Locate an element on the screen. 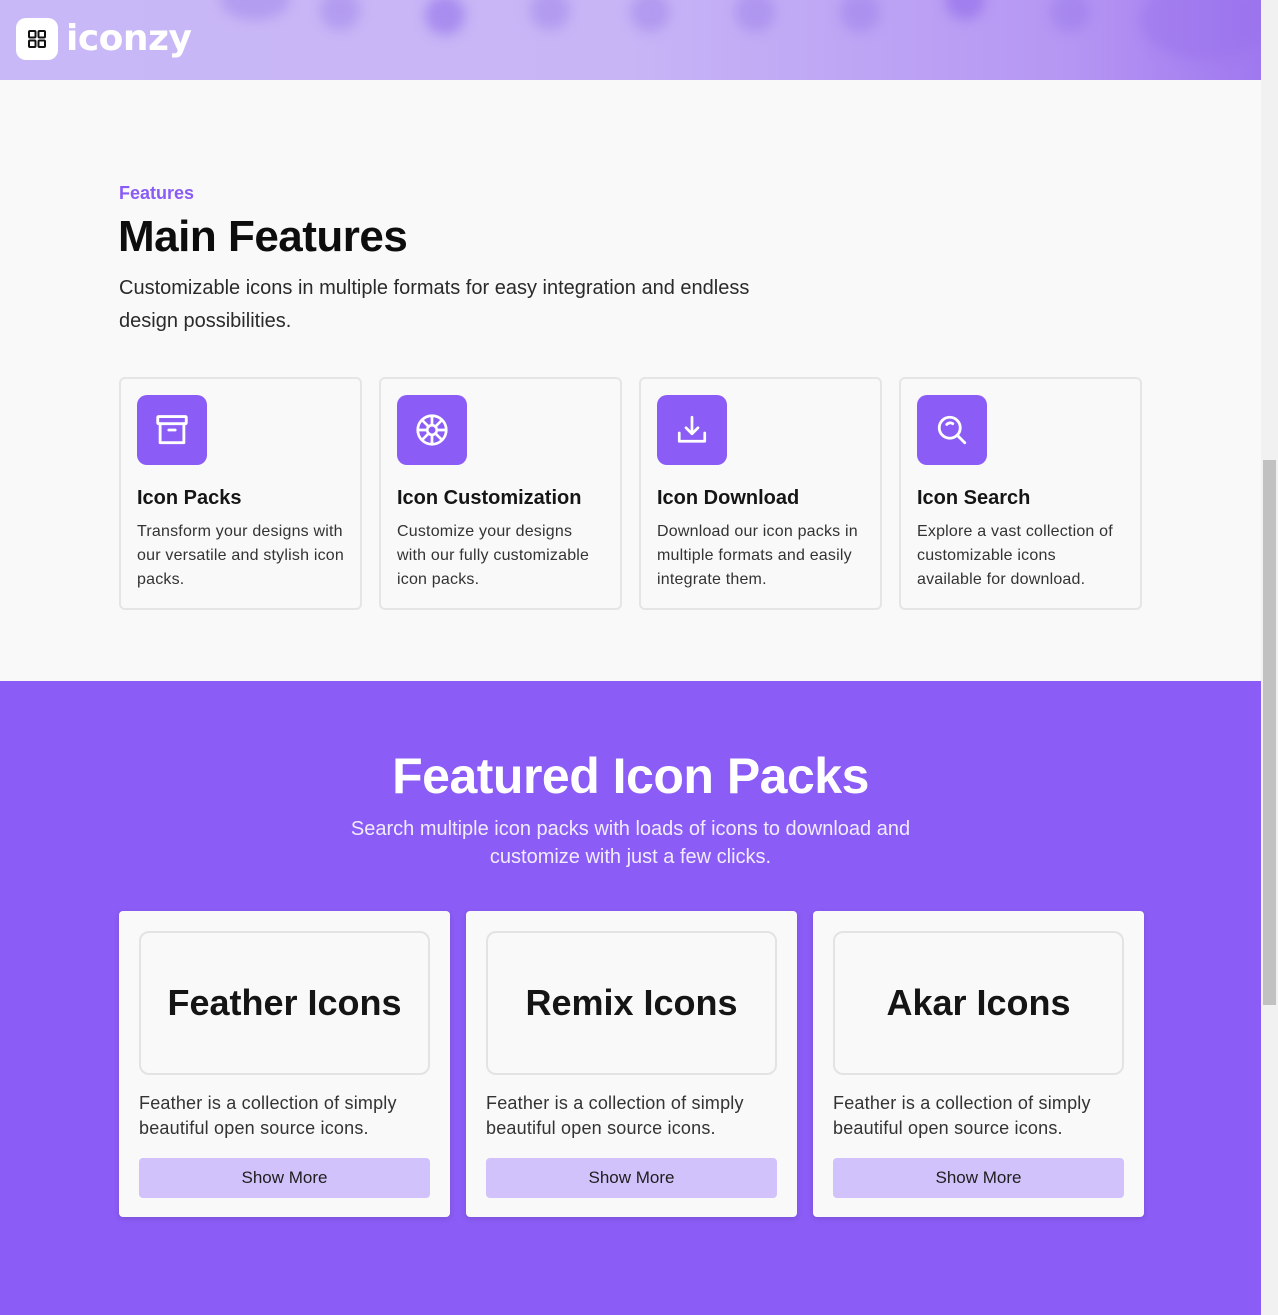 This screenshot has height=1315, width=1278. feature-title: Icon Download is located at coordinates (728, 498).